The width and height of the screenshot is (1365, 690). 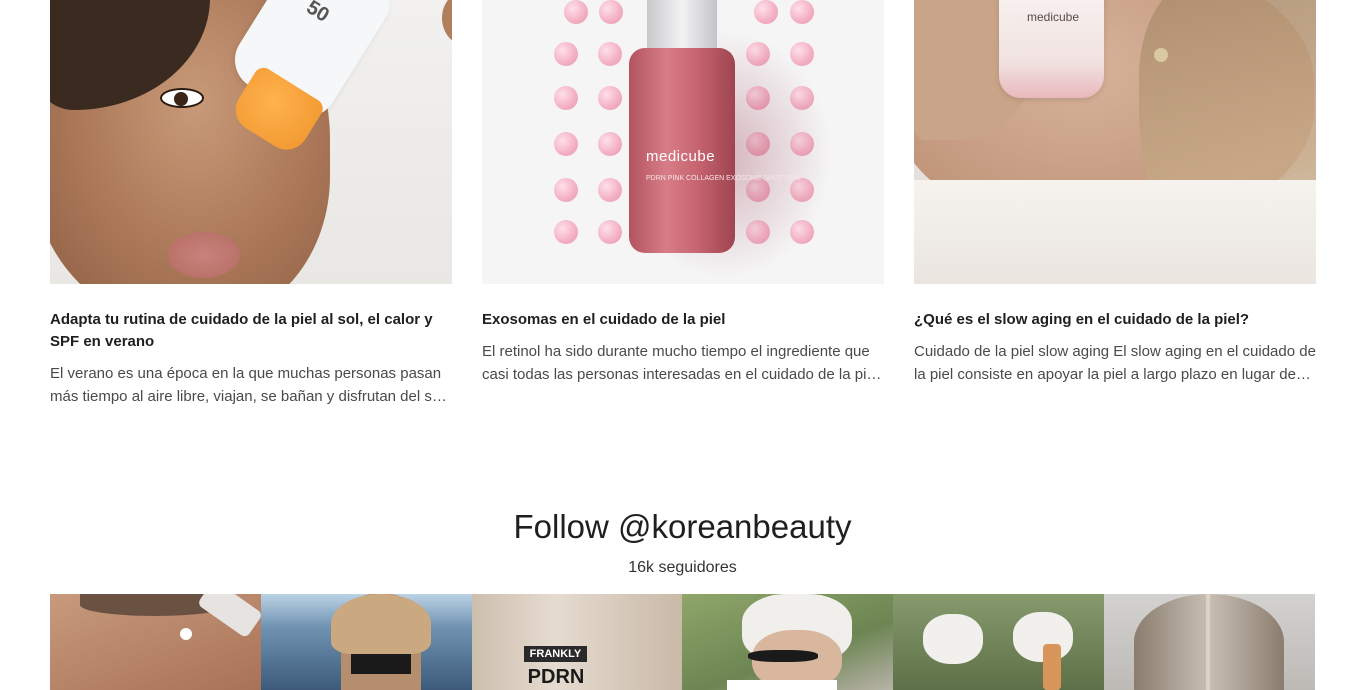 I want to click on product-label: FRANKLY, so click(x=555, y=654).